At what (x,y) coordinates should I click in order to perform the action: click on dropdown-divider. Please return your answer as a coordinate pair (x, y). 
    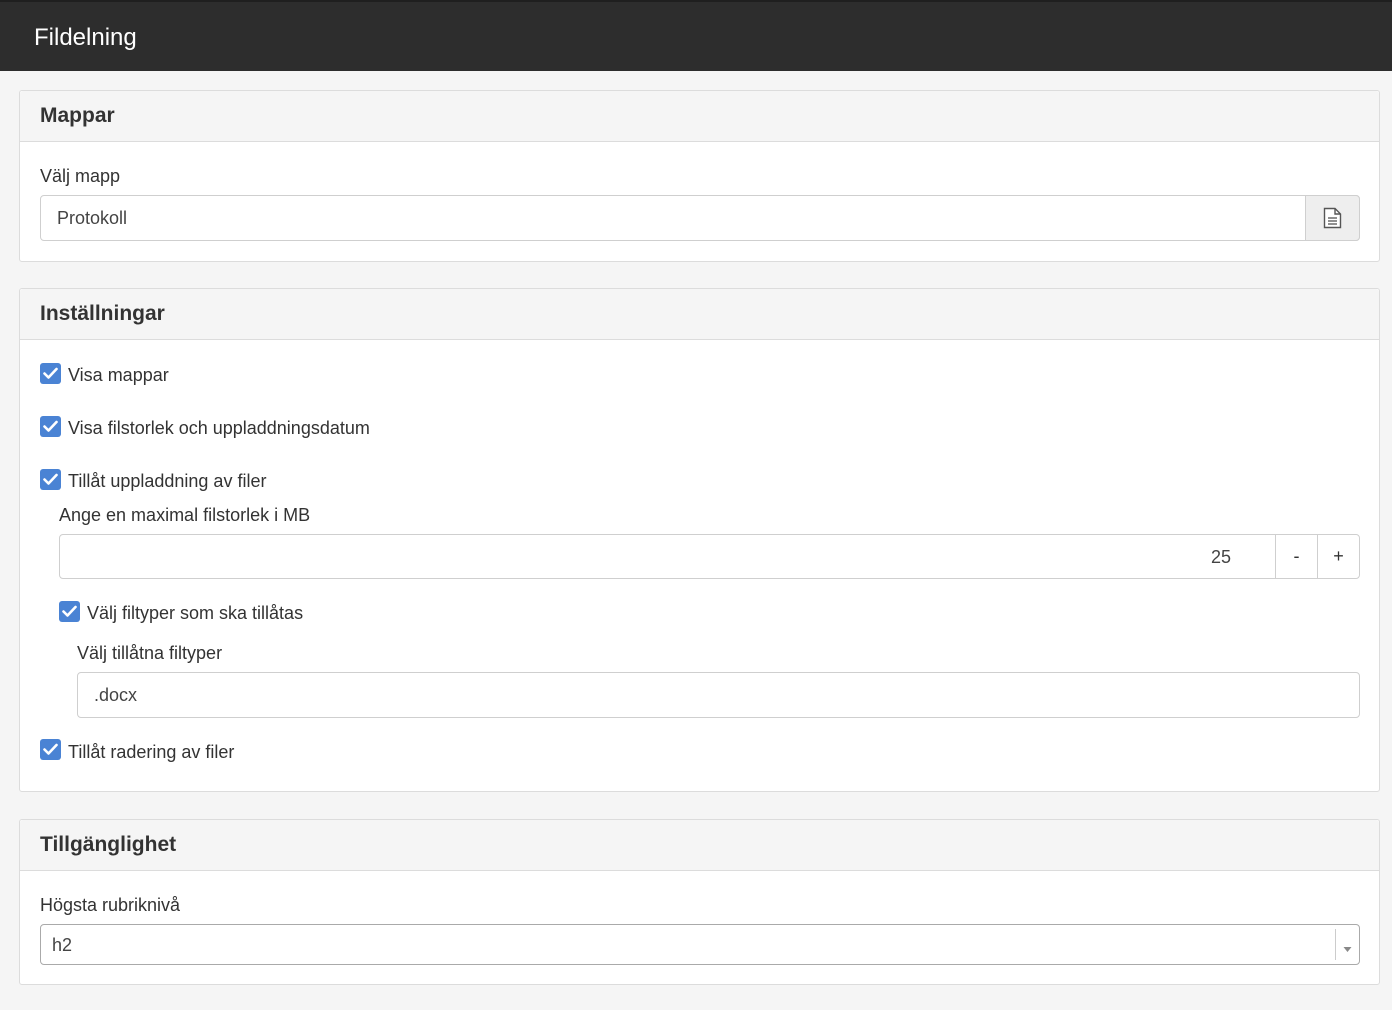
    Looking at the image, I should click on (1335, 944).